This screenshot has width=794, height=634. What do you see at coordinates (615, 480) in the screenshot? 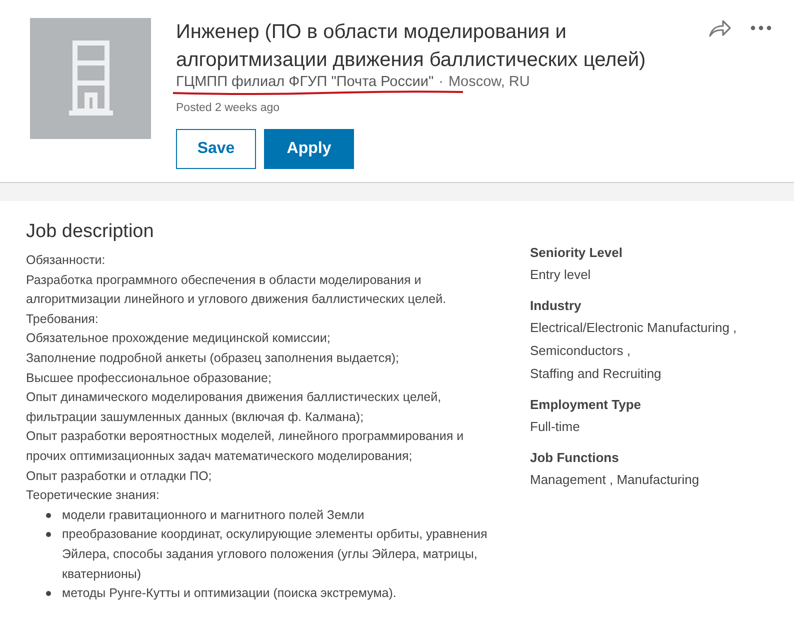
I see `criteria-value: Management , Manufacturing` at bounding box center [615, 480].